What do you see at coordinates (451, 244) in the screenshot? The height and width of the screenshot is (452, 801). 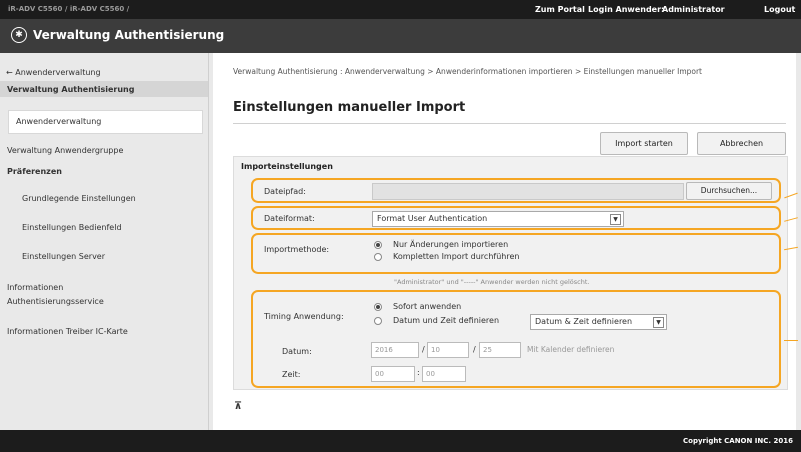 I see `method-option-changes: Nur Änderungen importieren` at bounding box center [451, 244].